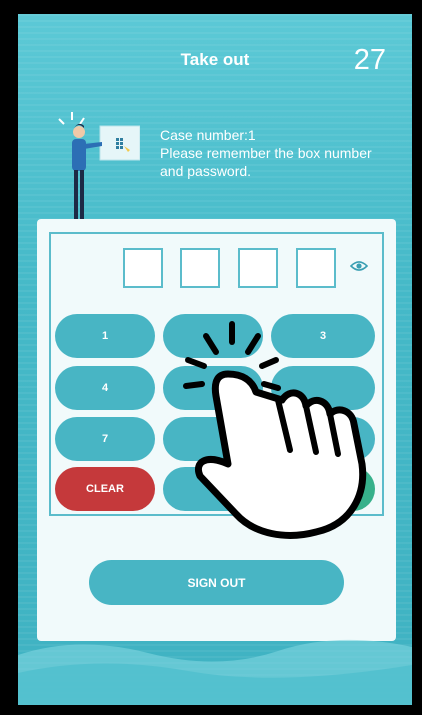 Image resolution: width=422 pixels, height=715 pixels. What do you see at coordinates (105, 439) in the screenshot?
I see `key-7: 7` at bounding box center [105, 439].